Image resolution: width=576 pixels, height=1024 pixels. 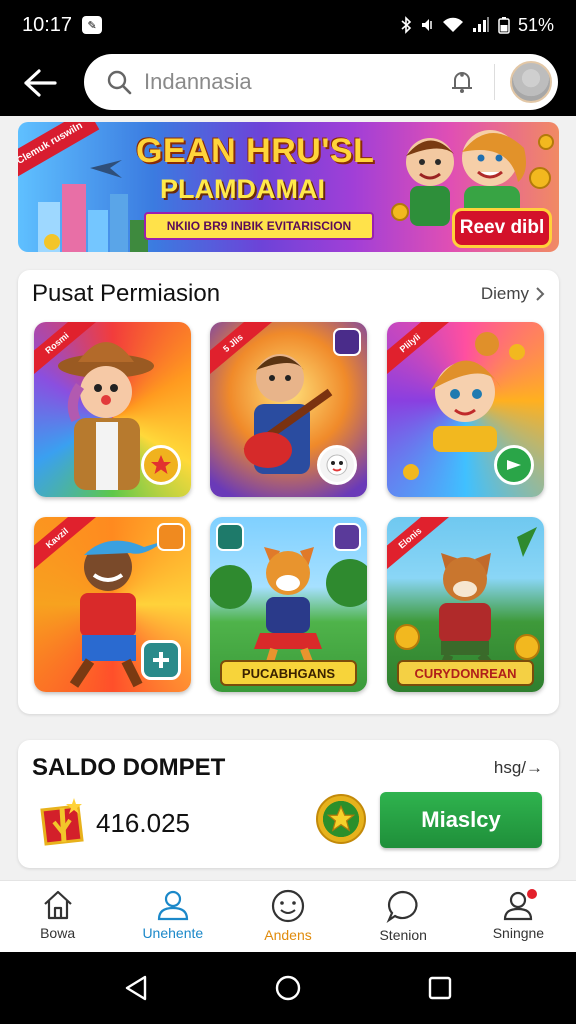 I want to click on wallet-title: SALDO DOMPET, so click(x=129, y=767).